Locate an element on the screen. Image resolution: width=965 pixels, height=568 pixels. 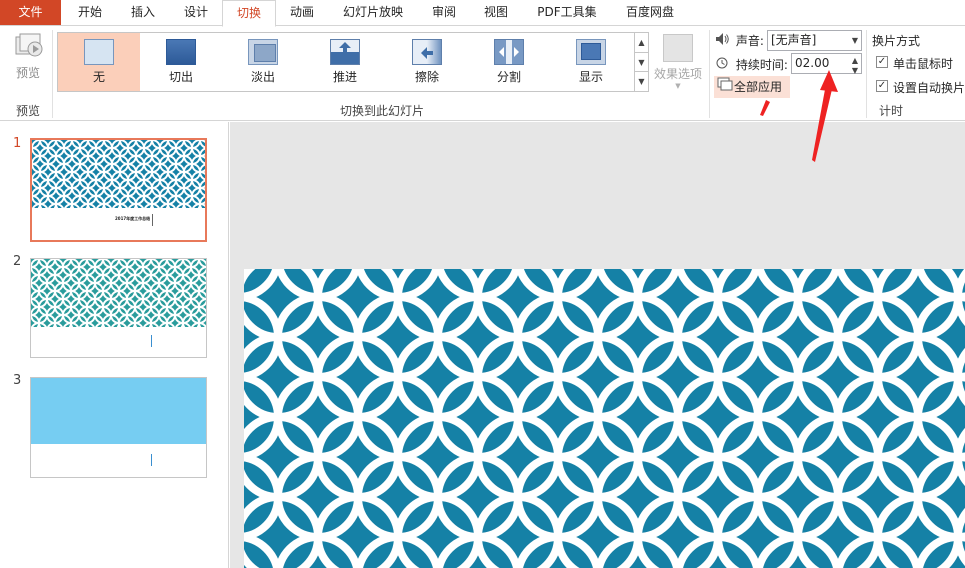
transition-fade: 淡出 is located at coordinates (263, 62).